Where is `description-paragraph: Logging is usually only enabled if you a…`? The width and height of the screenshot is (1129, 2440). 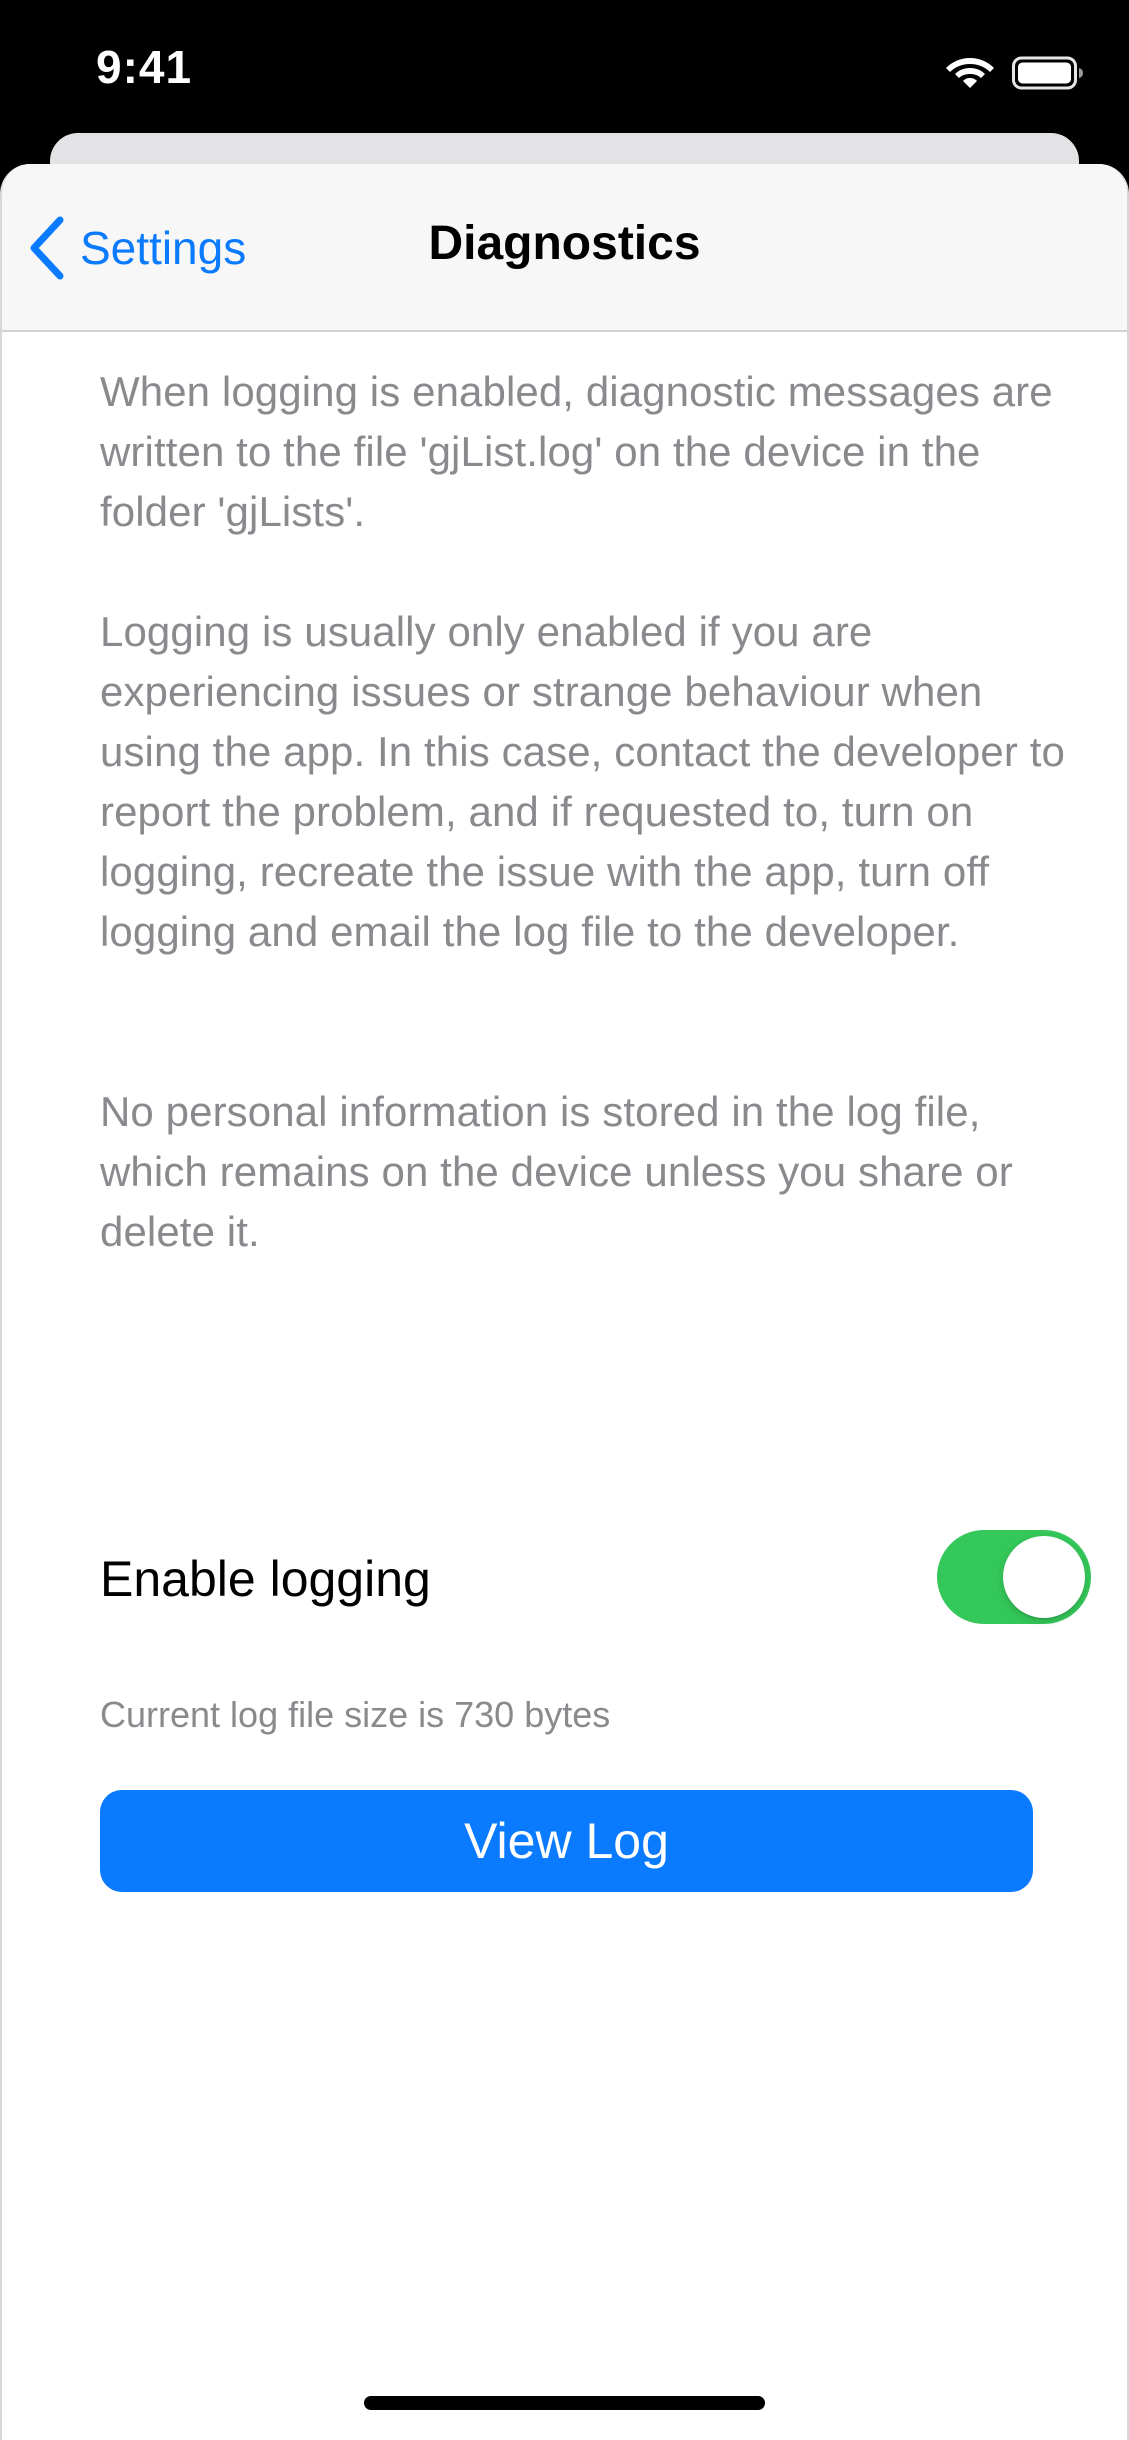 description-paragraph: Logging is usually only enabled if you a… is located at coordinates (582, 781).